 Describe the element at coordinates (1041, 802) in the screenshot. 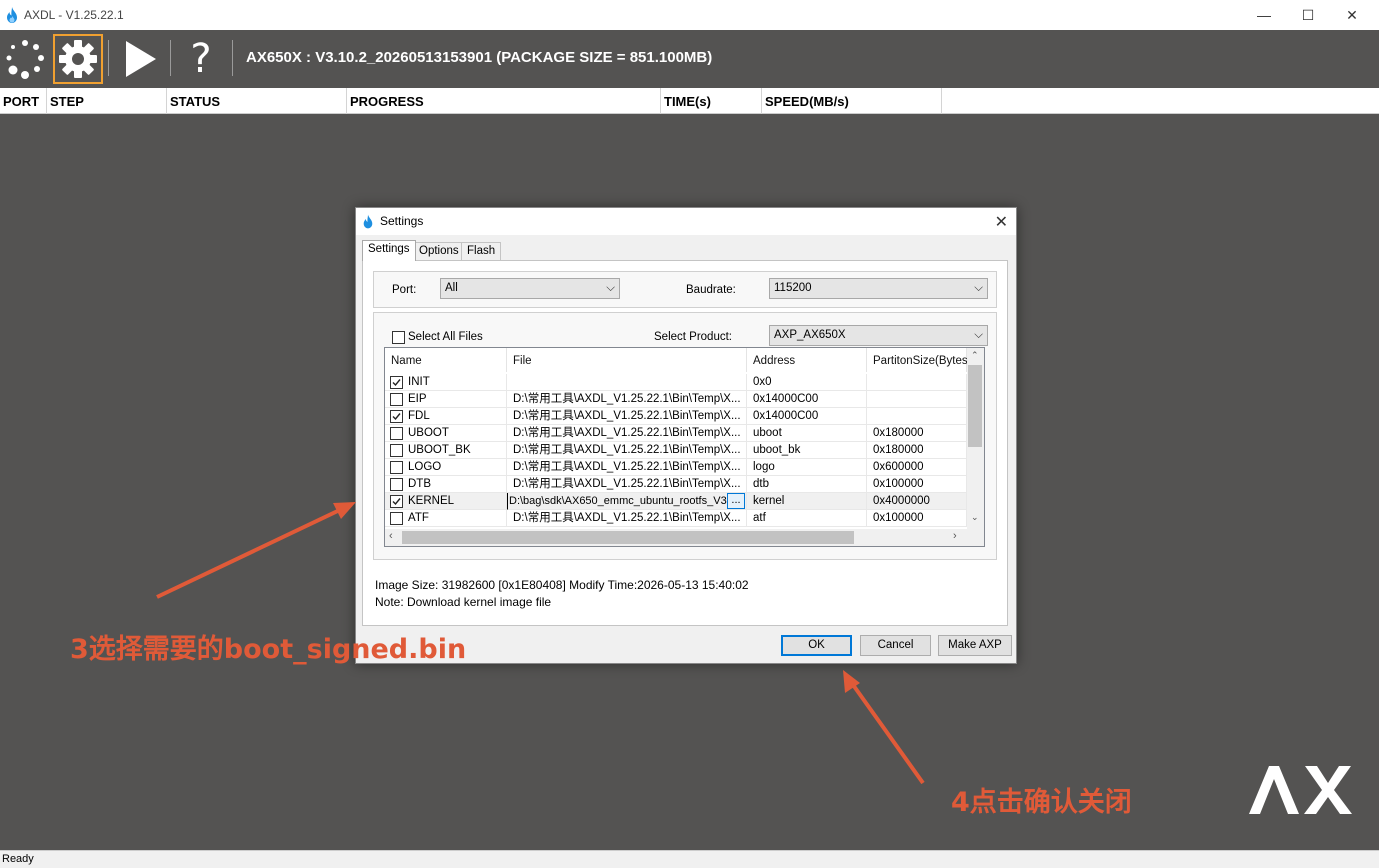

I see `annotation-step4: 4点击确认关闭` at that location.